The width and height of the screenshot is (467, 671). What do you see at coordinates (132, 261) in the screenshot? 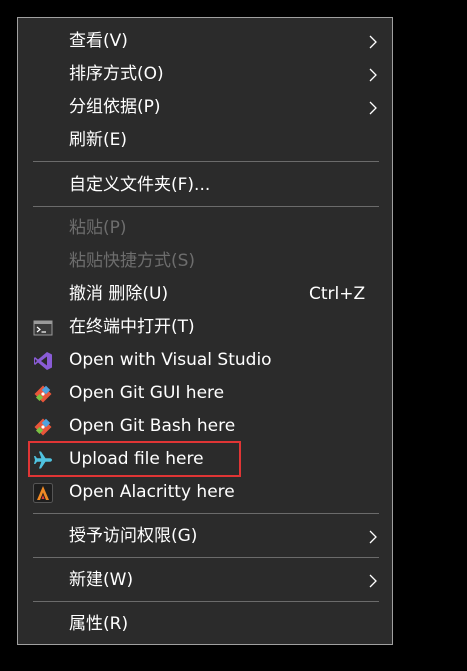
I see `menu-item-label: 粘贴快捷方式(S)` at bounding box center [132, 261].